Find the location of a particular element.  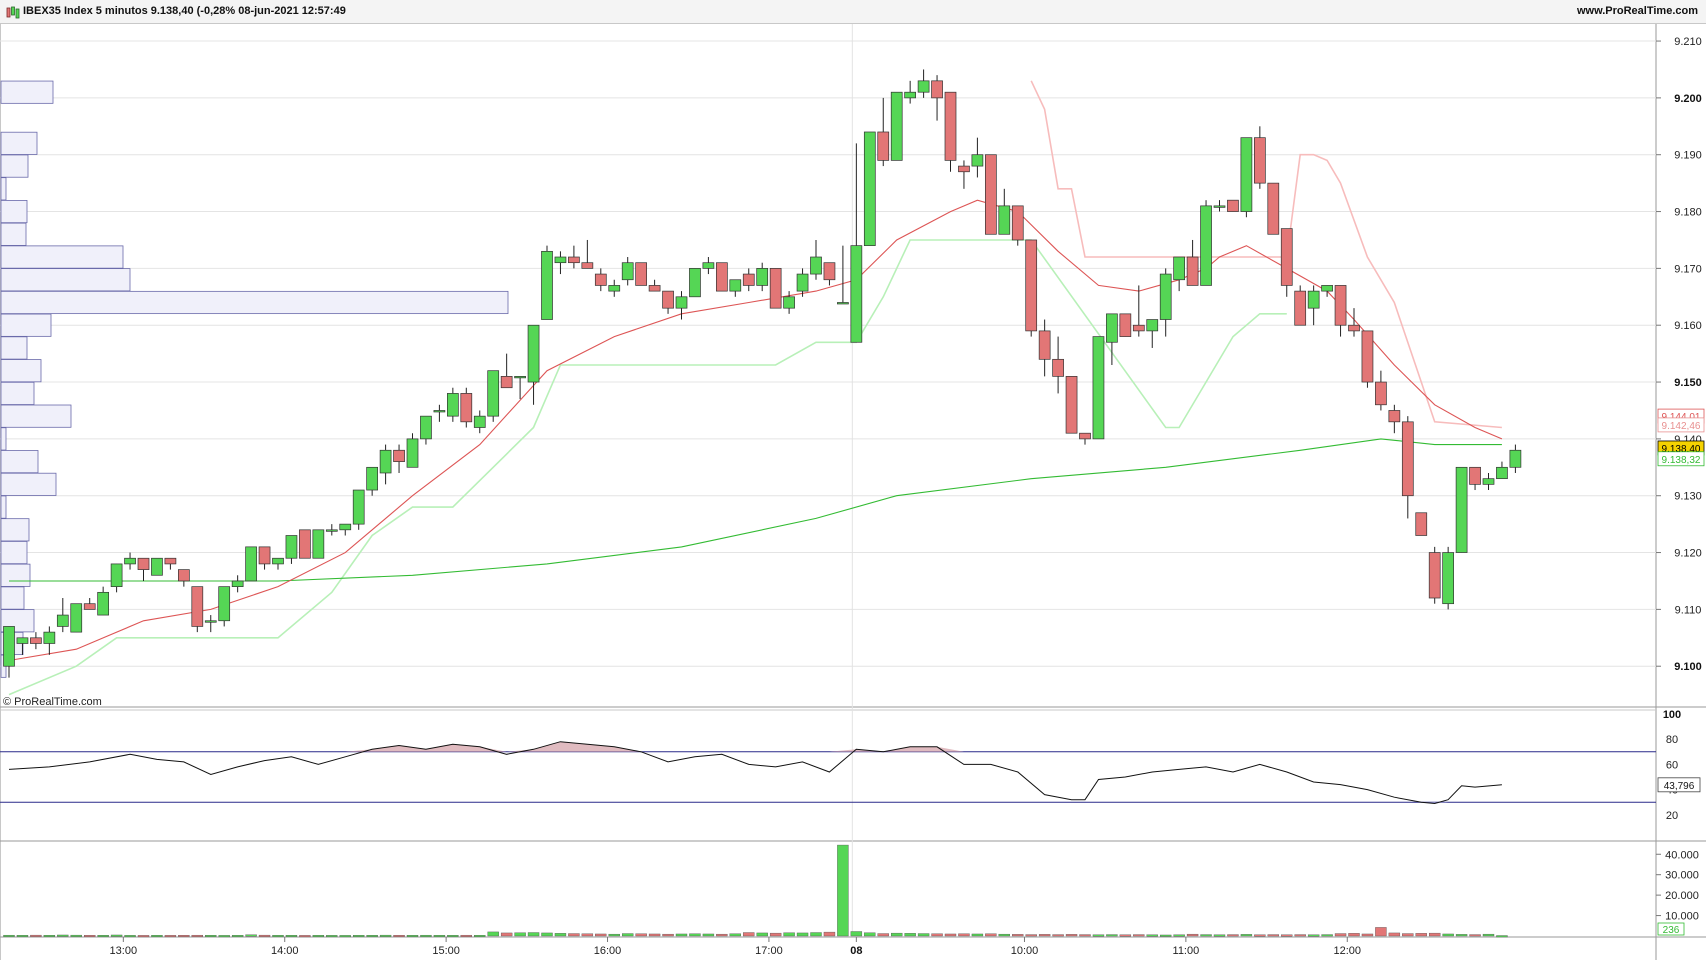

time-tick-label: 11:00 is located at coordinates (1186, 951).